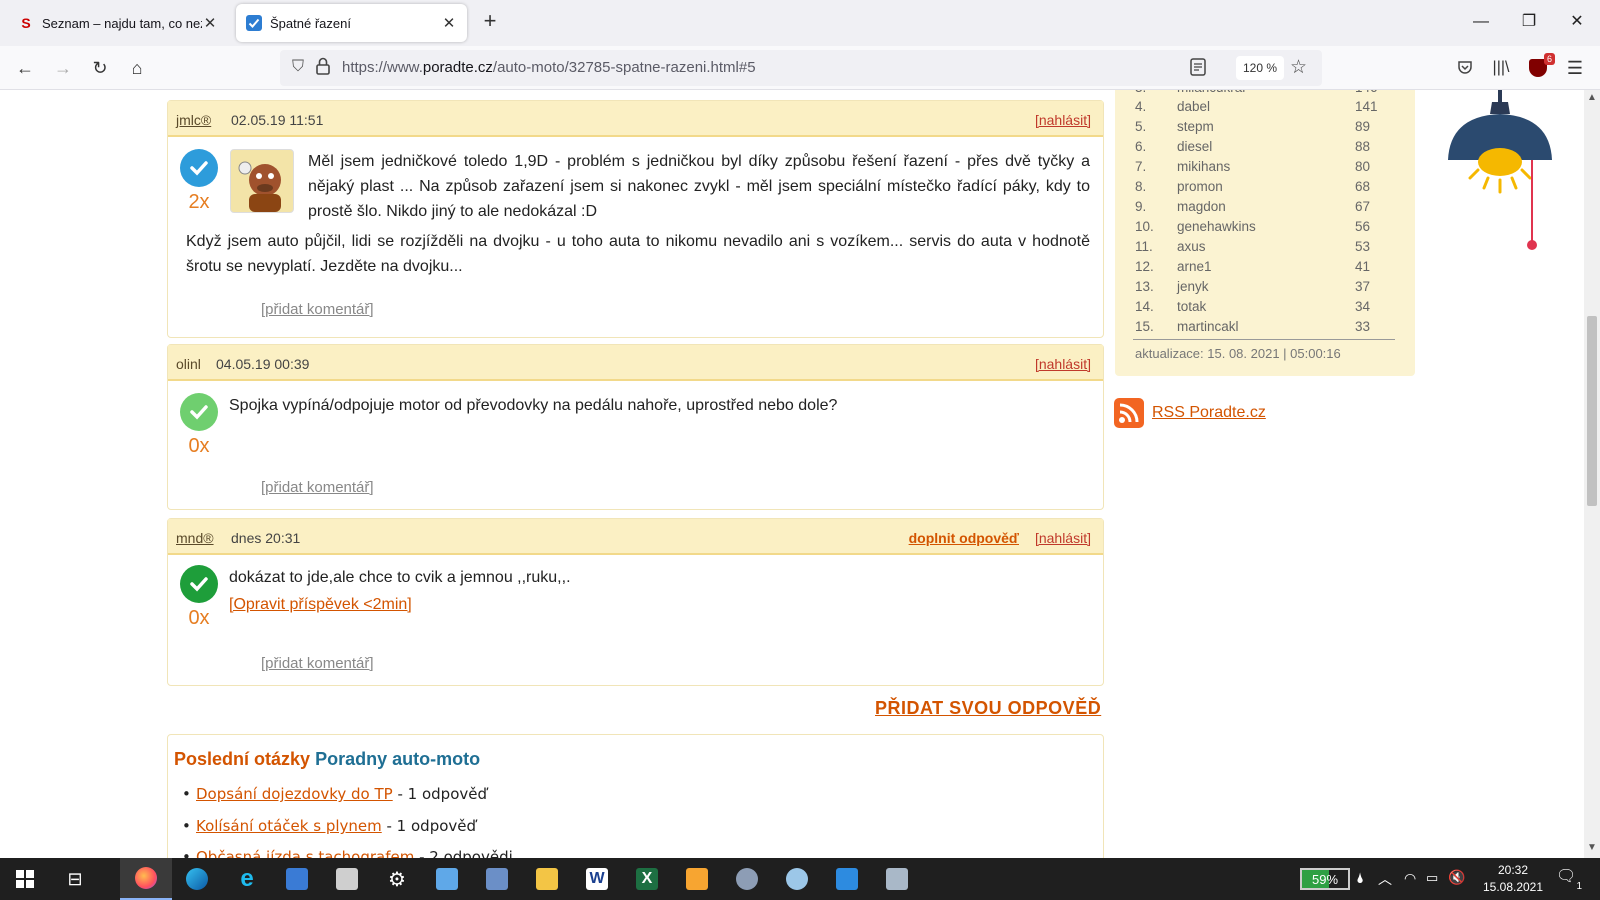  Describe the element at coordinates (1212, 92) in the screenshot. I see `rank-user: milancukrar` at that location.